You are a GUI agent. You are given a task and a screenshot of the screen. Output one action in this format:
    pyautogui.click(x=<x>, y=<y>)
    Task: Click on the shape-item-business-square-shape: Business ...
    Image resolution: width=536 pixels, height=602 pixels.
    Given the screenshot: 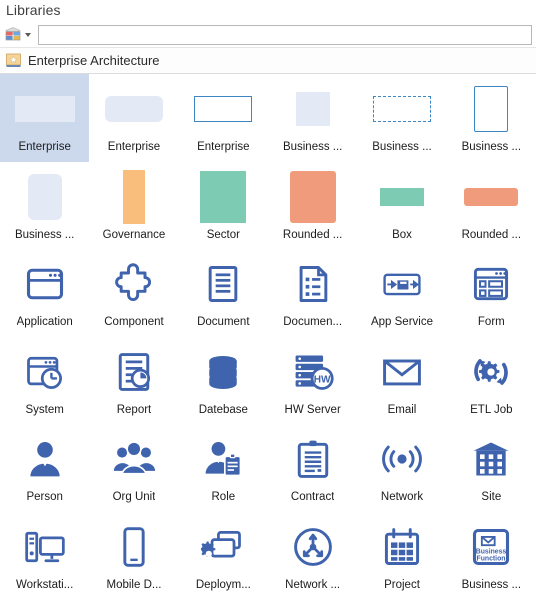 What is the action you would take?
    pyautogui.click(x=312, y=118)
    